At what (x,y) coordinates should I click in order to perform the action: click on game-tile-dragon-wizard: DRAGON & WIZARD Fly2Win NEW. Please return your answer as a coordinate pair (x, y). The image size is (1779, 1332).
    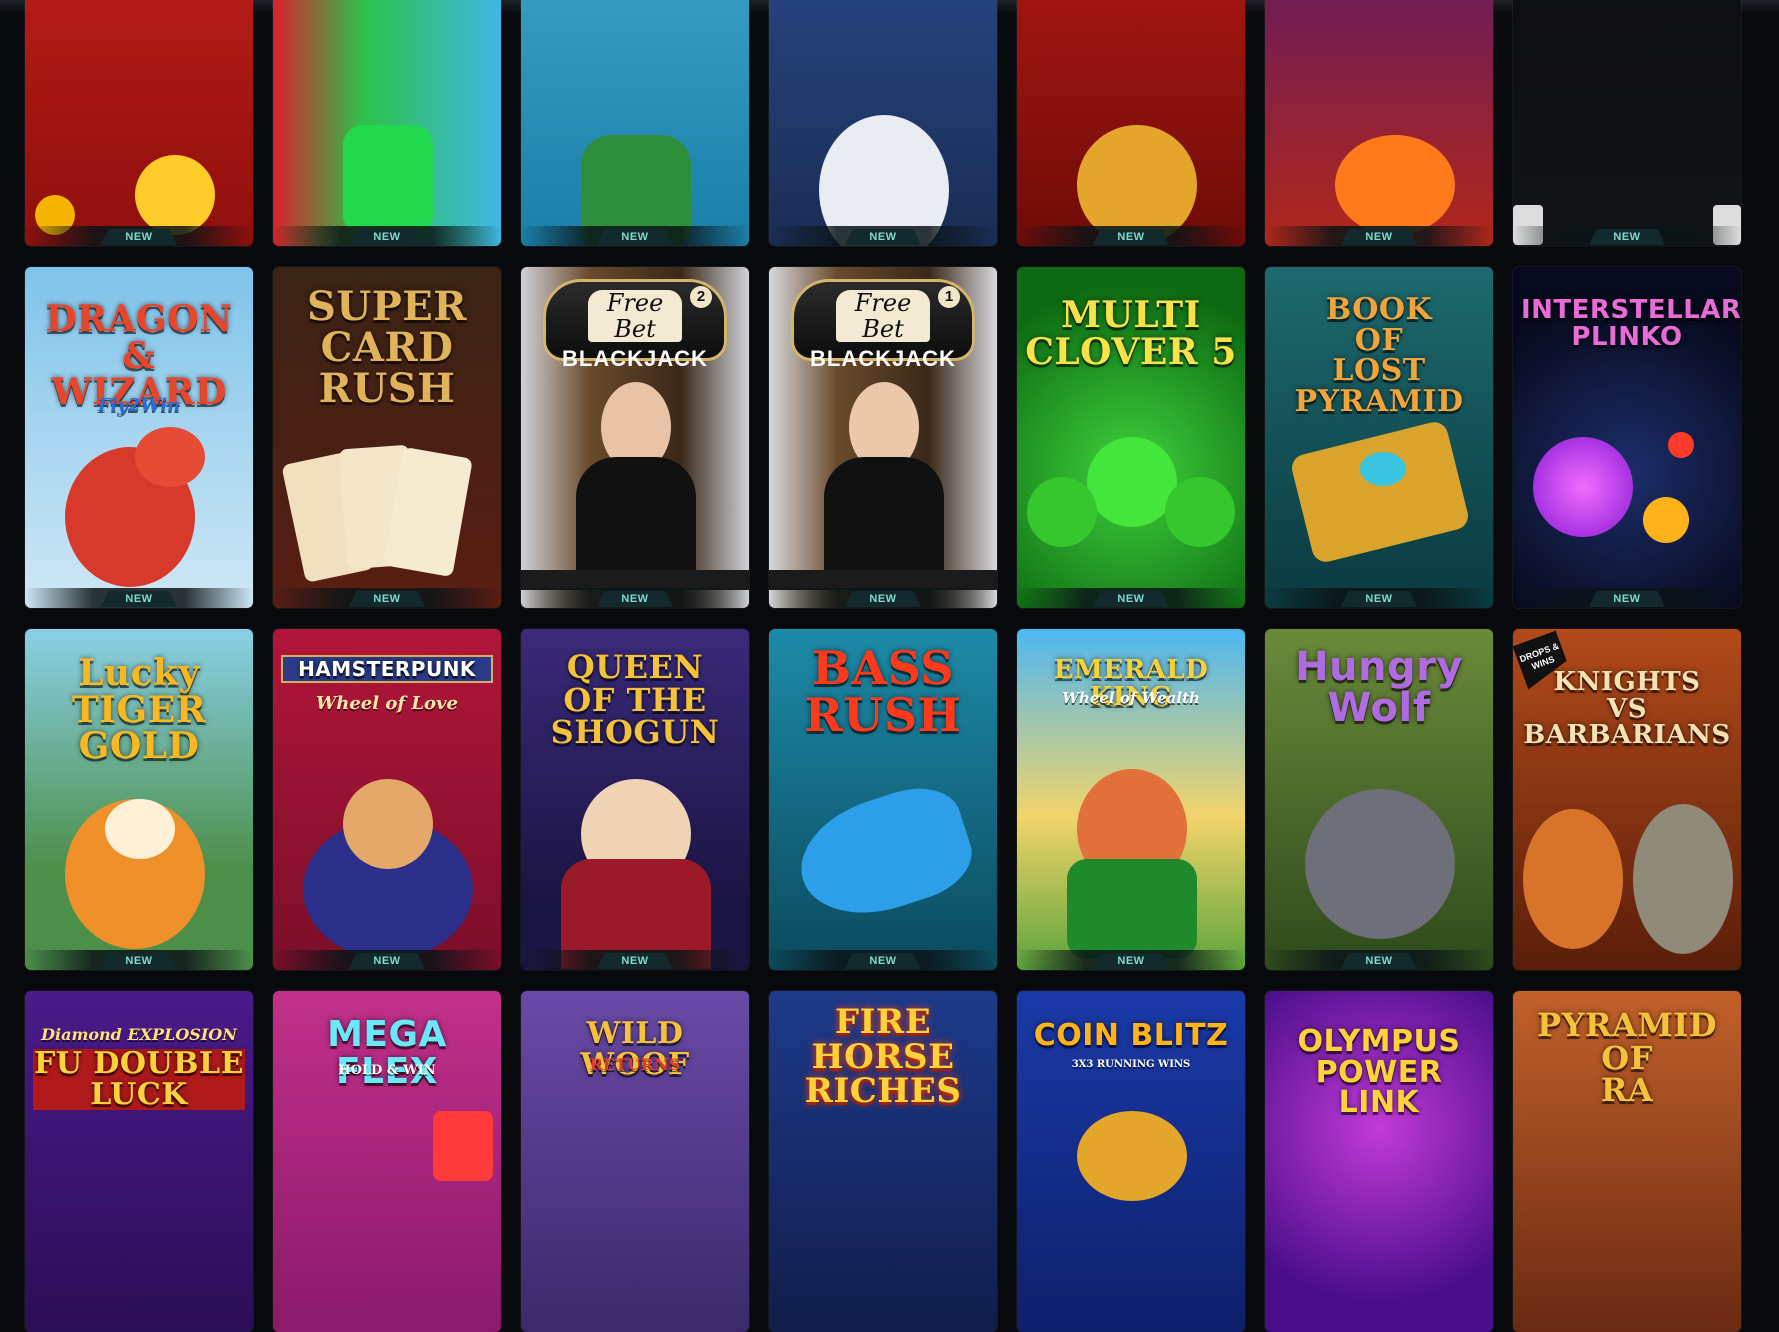
    Looking at the image, I should click on (139, 437).